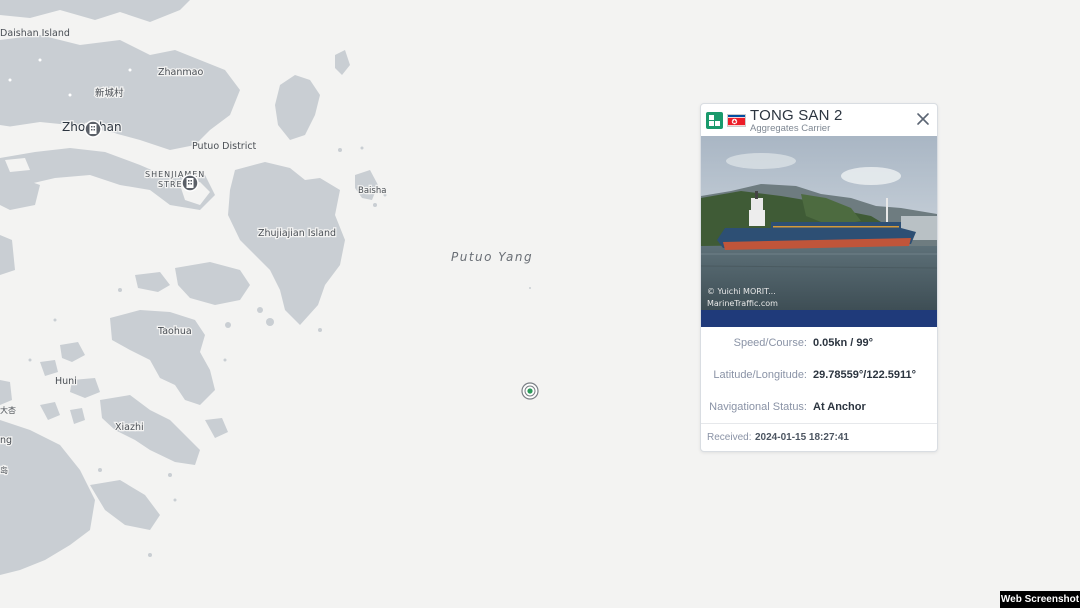 The height and width of the screenshot is (608, 1080). I want to click on web-screenshot-watermark: Web Screenshot, so click(1040, 599).